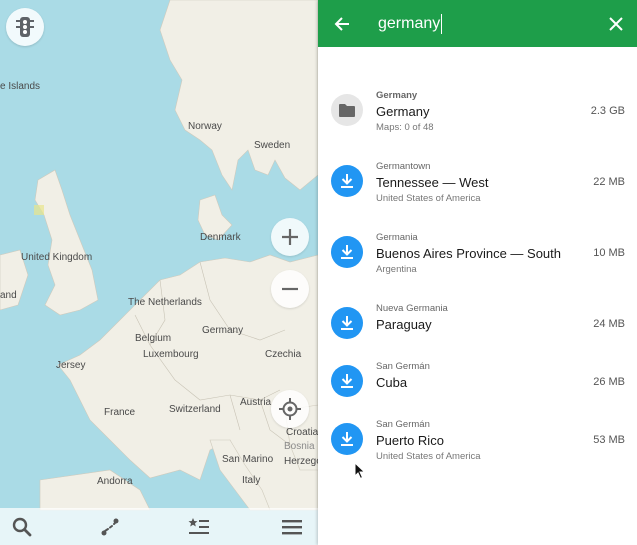 This screenshot has height=545, width=637. I want to click on map-label-czechia: Czechia, so click(283, 354).